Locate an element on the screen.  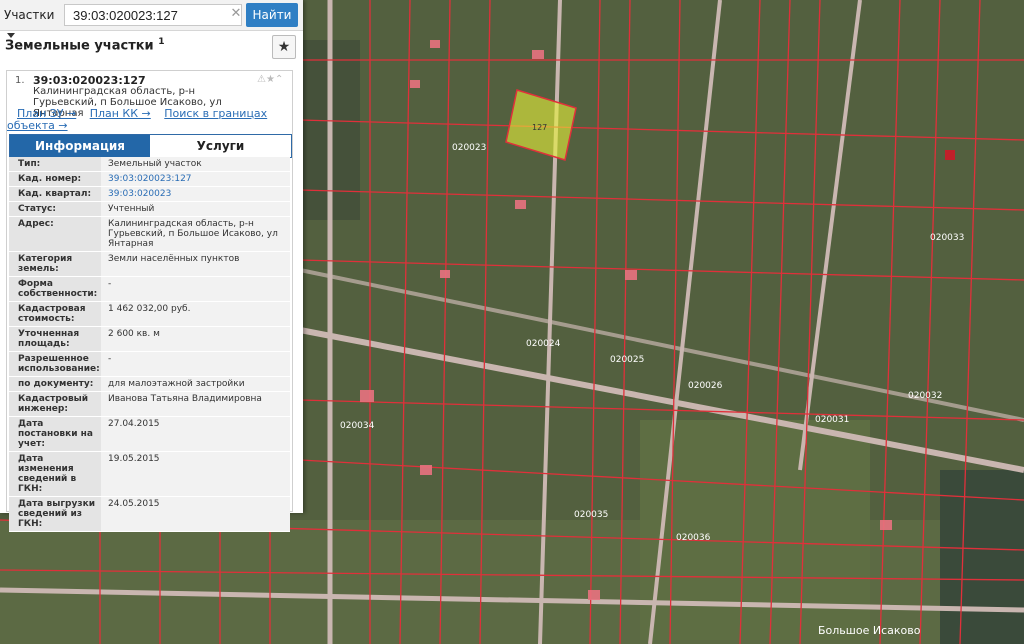
row-value: для малоэтажной застройки is located at coordinates (195, 384).